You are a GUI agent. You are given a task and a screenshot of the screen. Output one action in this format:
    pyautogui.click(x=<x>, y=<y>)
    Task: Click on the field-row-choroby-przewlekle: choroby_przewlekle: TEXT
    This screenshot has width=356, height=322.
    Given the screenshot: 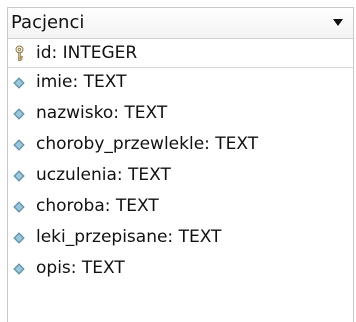 What is the action you would take?
    pyautogui.click(x=180, y=145)
    